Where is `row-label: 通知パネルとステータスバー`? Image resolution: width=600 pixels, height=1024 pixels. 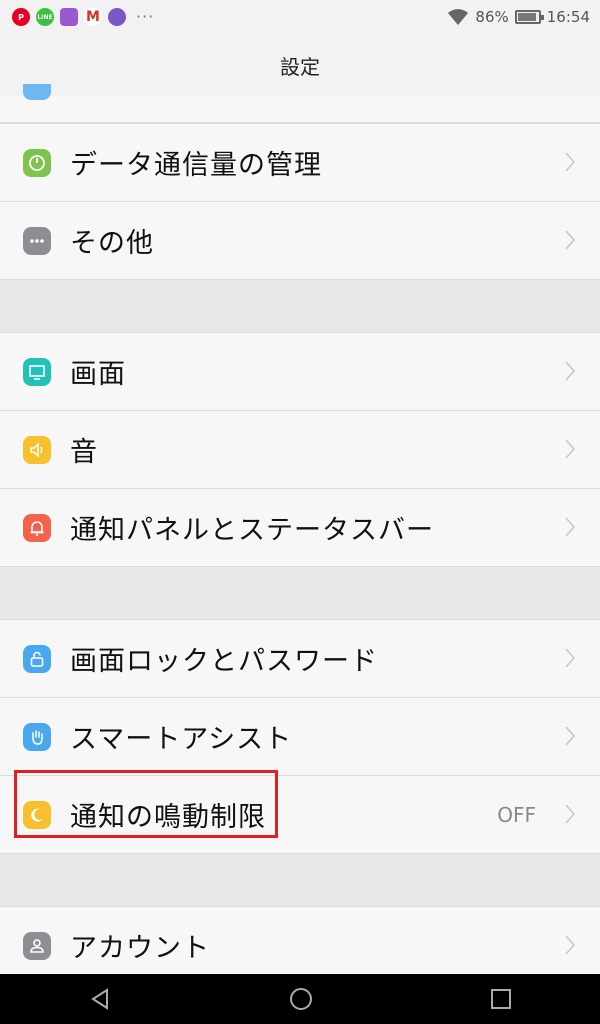 row-label: 通知パネルとステータスバー is located at coordinates (252, 530).